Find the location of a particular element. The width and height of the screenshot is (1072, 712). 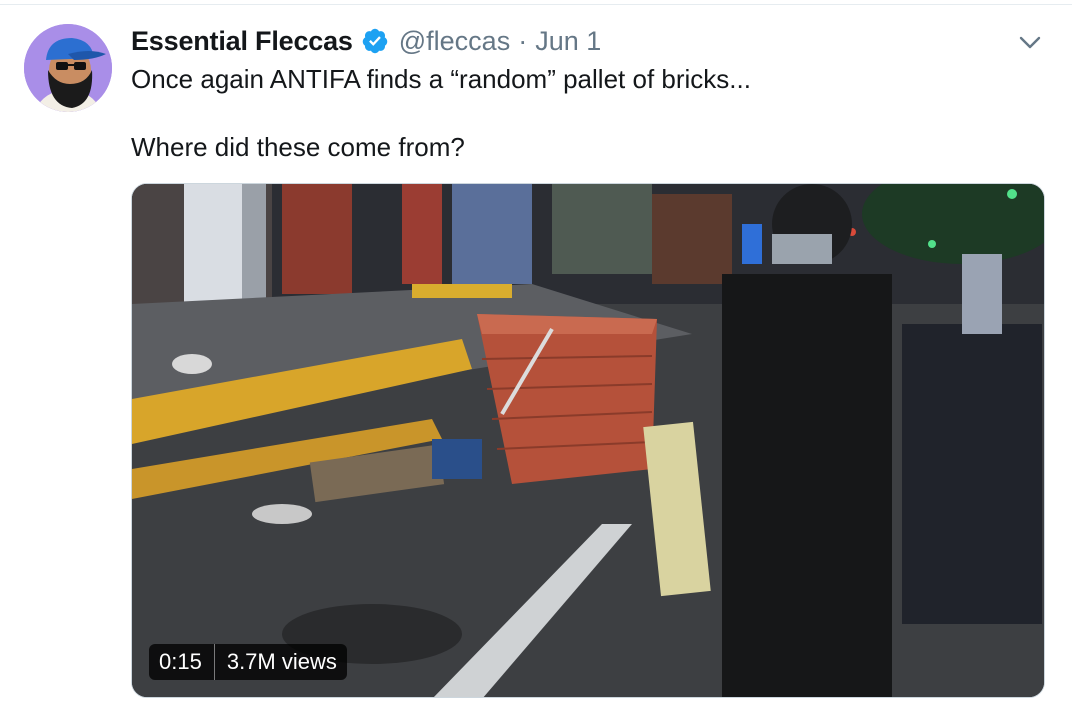

video-views: 3.7M views is located at coordinates (281, 661).